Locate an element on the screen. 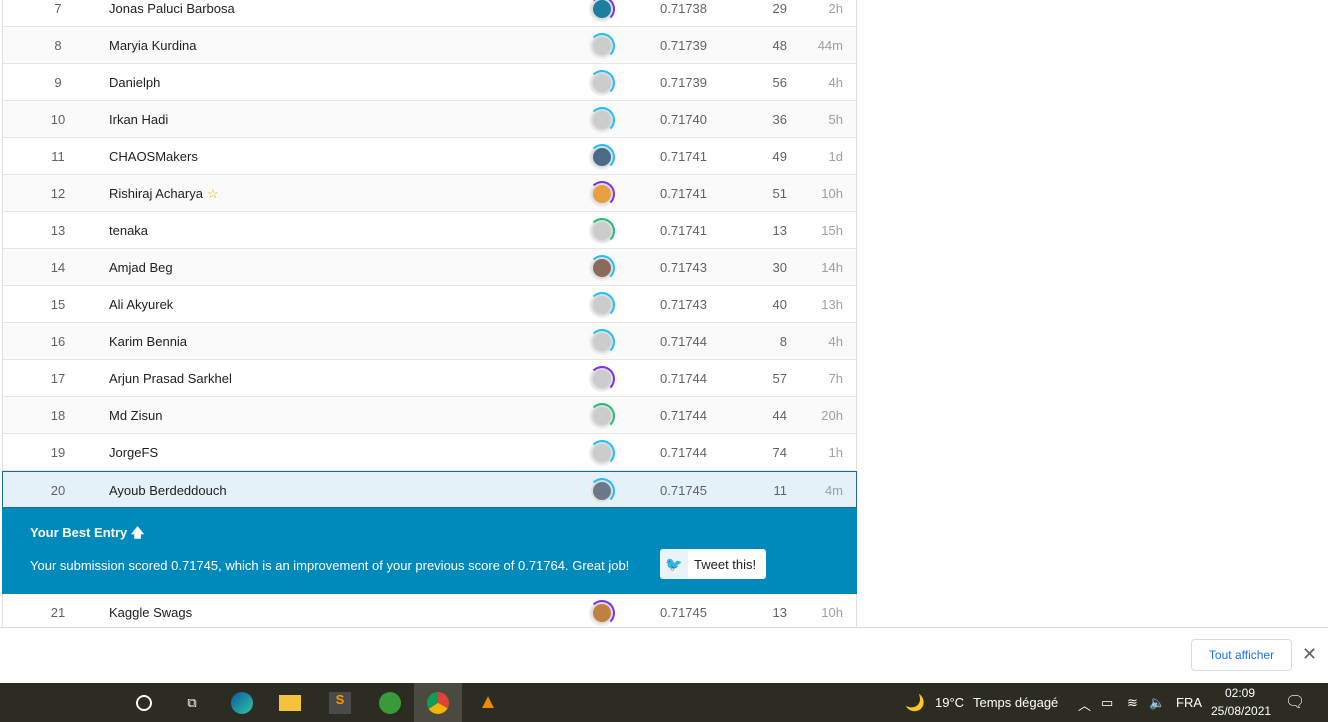 This screenshot has height=722, width=1328. leaderboard-row: 16 Karim Bennia 0.71744 8 4h is located at coordinates (429, 341).